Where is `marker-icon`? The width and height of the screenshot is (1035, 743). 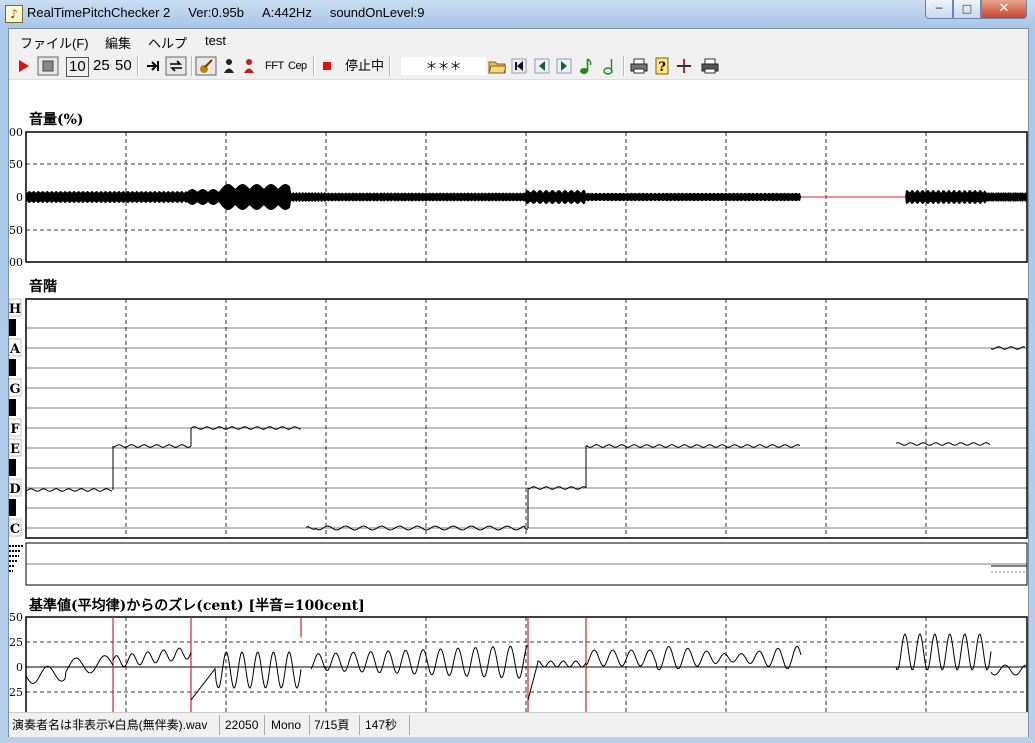 marker-icon is located at coordinates (684, 66).